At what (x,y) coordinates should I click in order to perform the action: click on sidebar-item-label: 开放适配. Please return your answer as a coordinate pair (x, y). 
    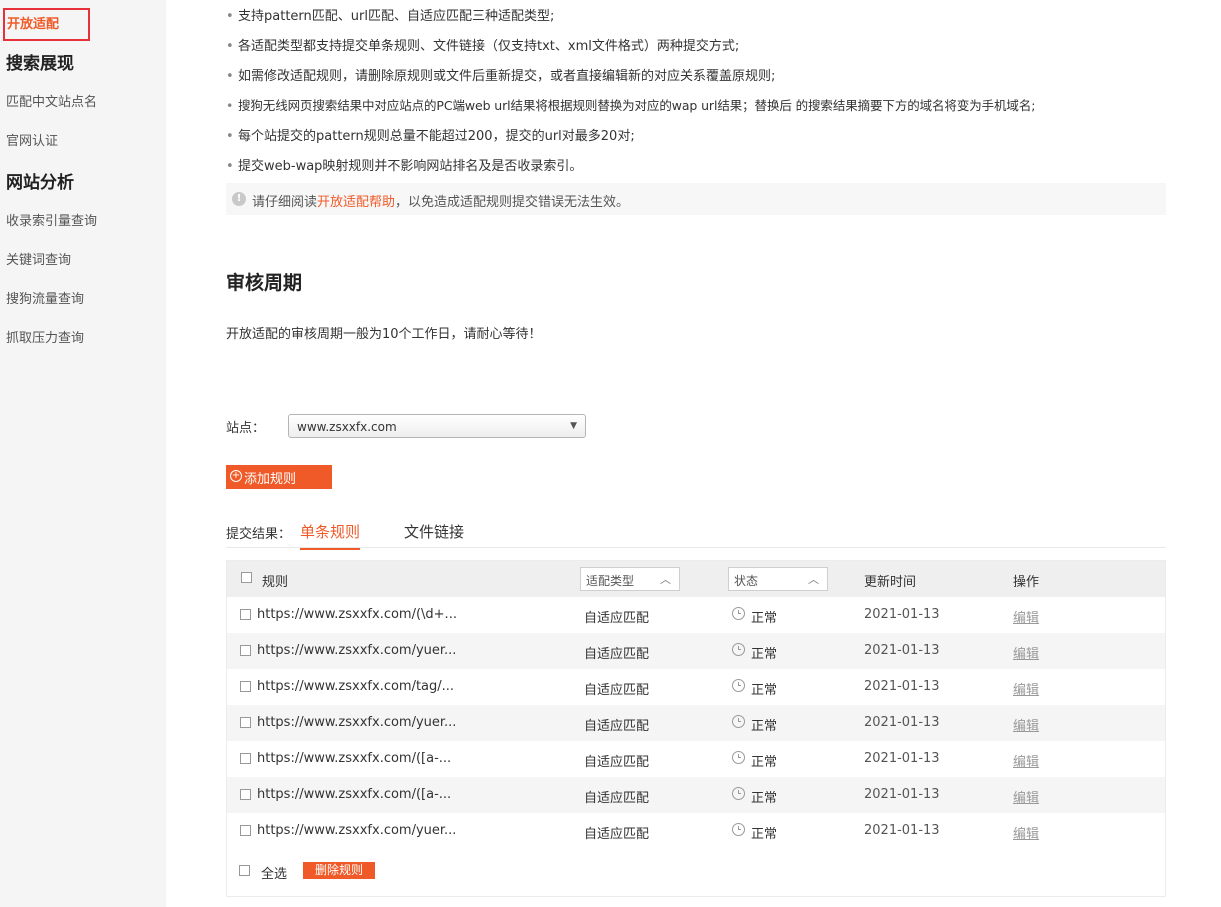
    Looking at the image, I should click on (33, 24).